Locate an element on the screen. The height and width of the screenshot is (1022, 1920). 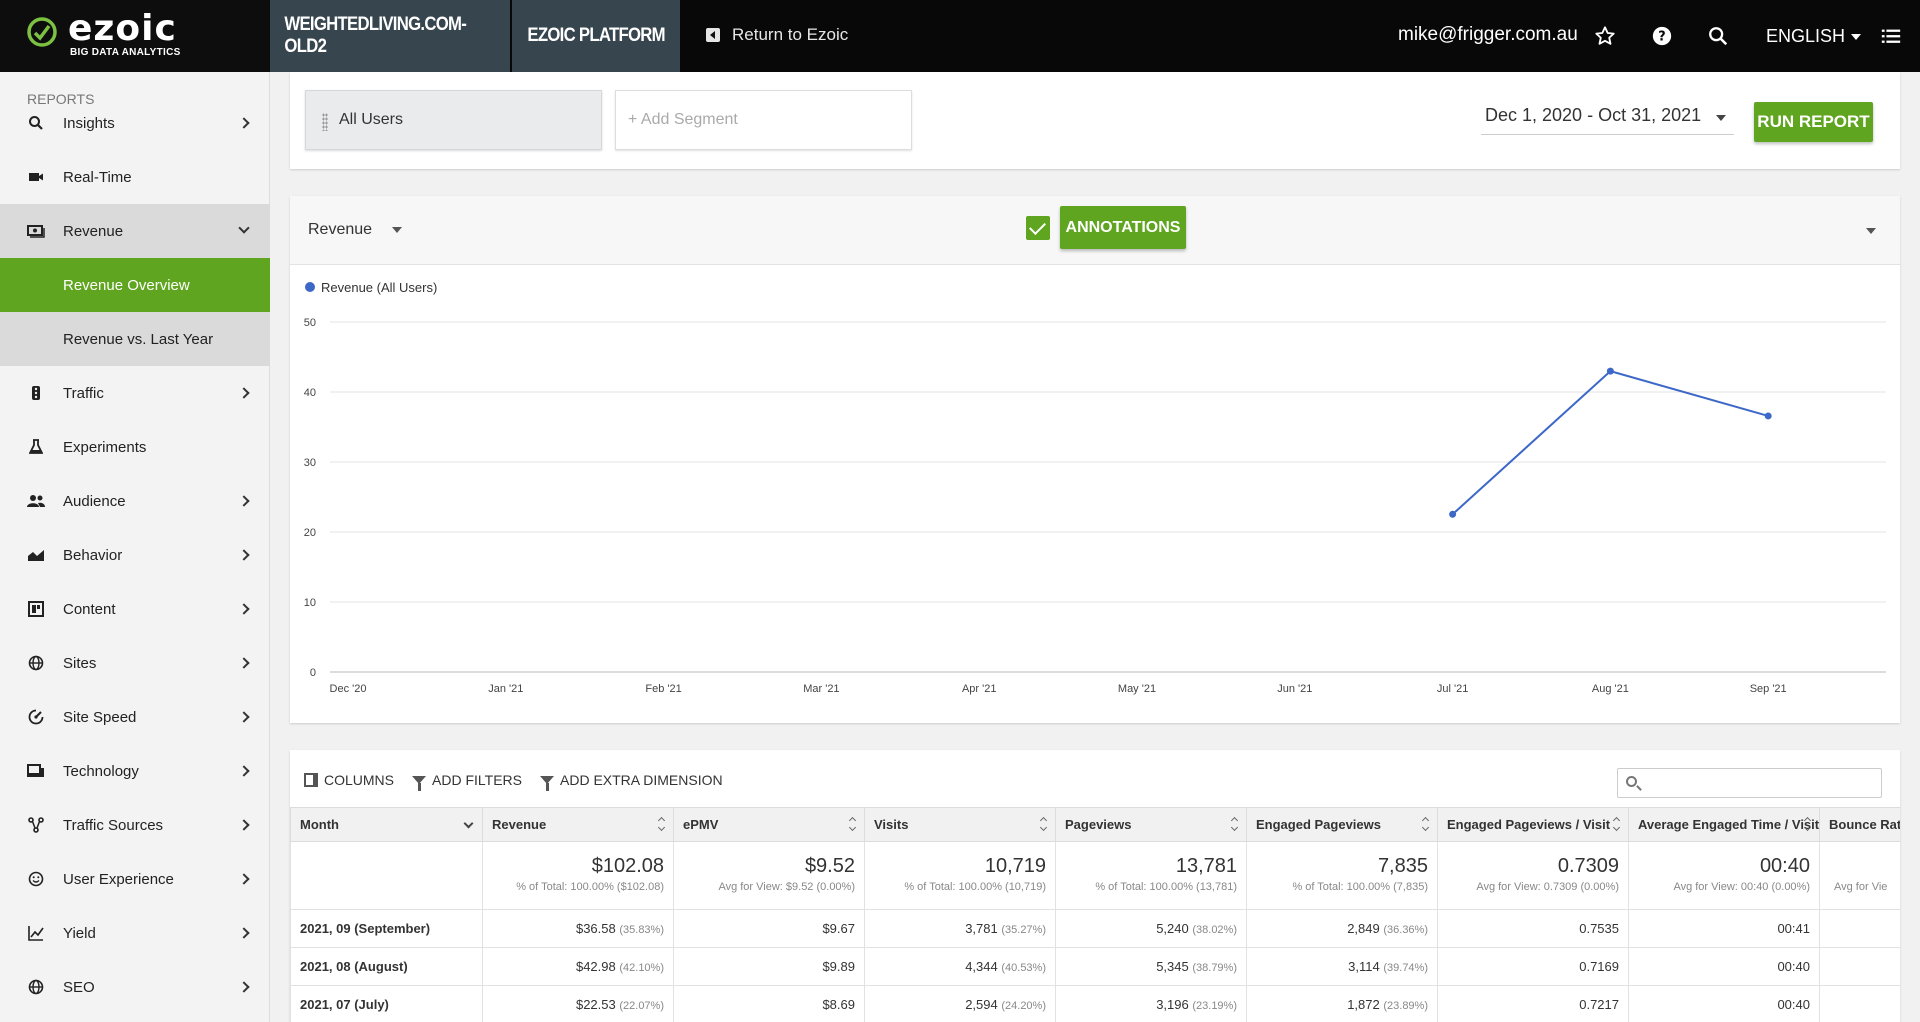
column-header: Bounce Rate is located at coordinates (1859, 824).